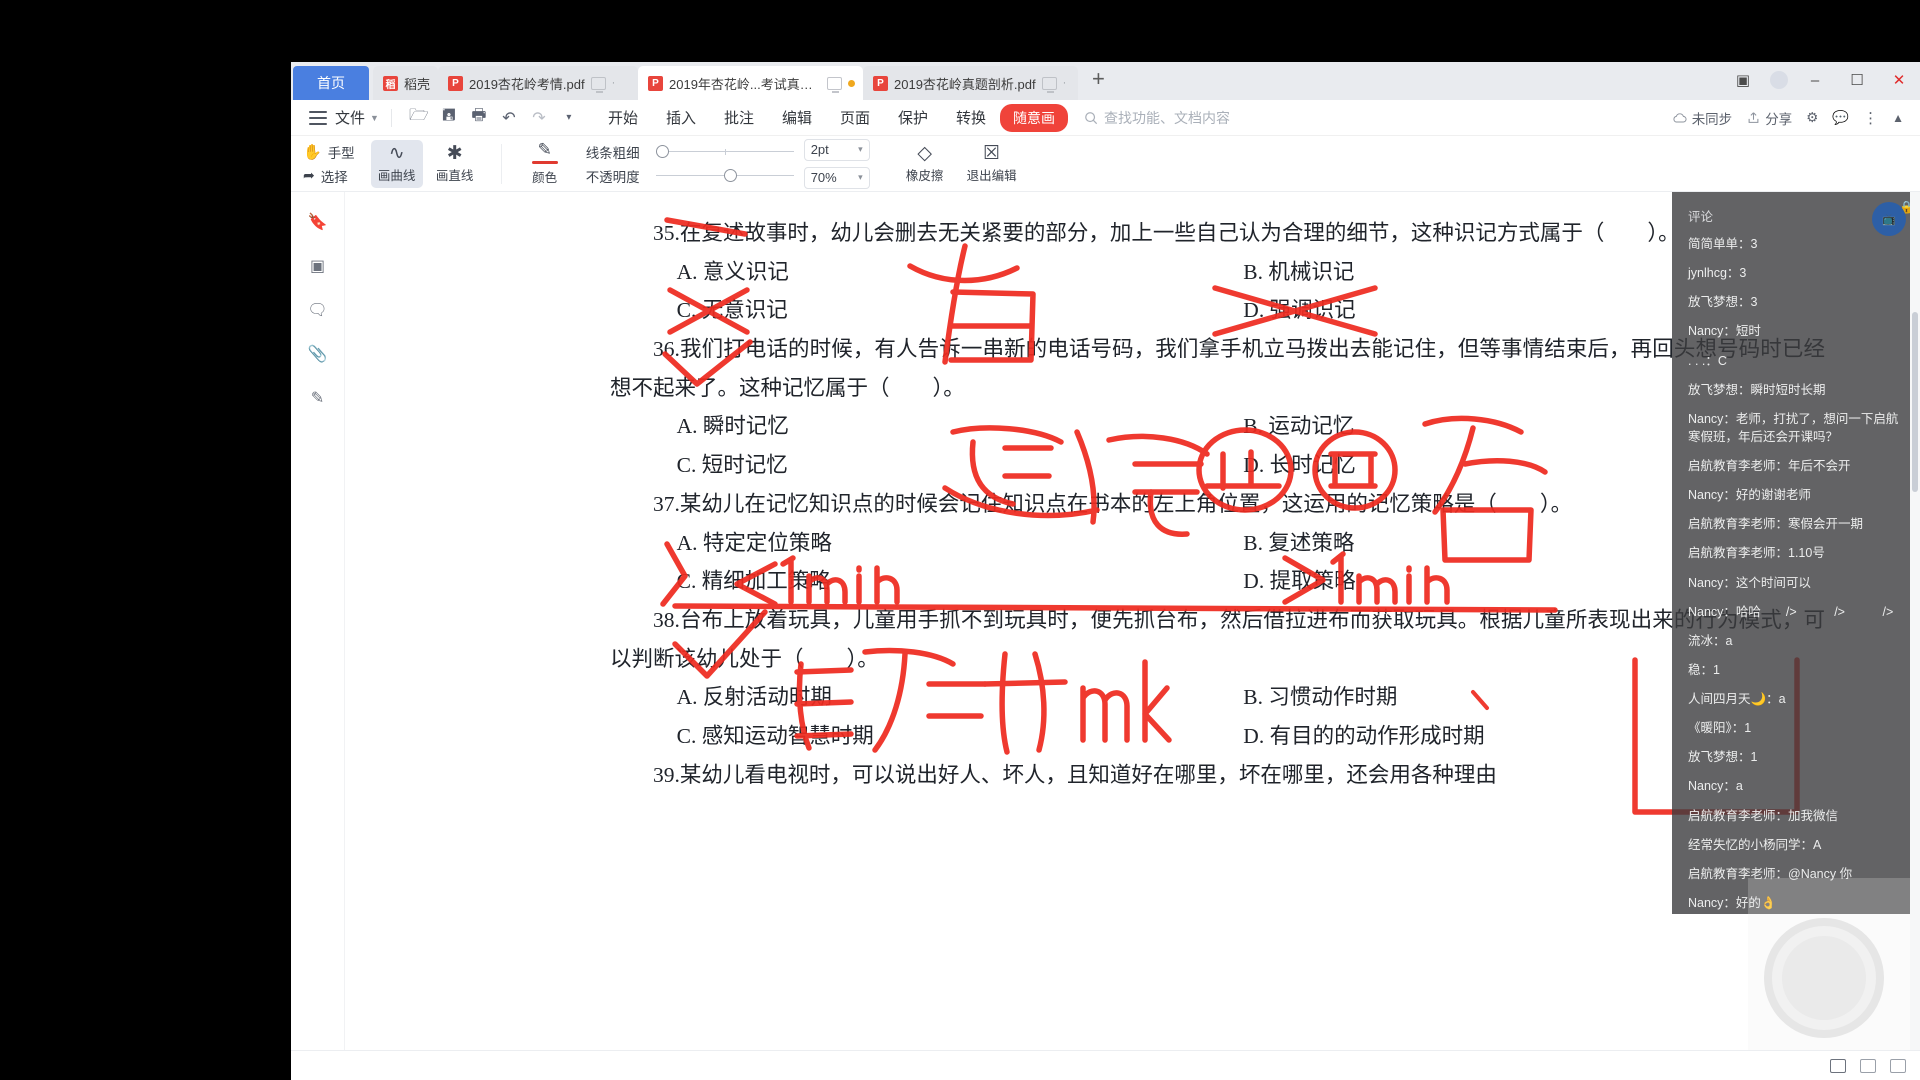 This screenshot has height=1080, width=1920. Describe the element at coordinates (1034, 117) in the screenshot. I see `ribbon-tab-freedraw: 随意画` at that location.